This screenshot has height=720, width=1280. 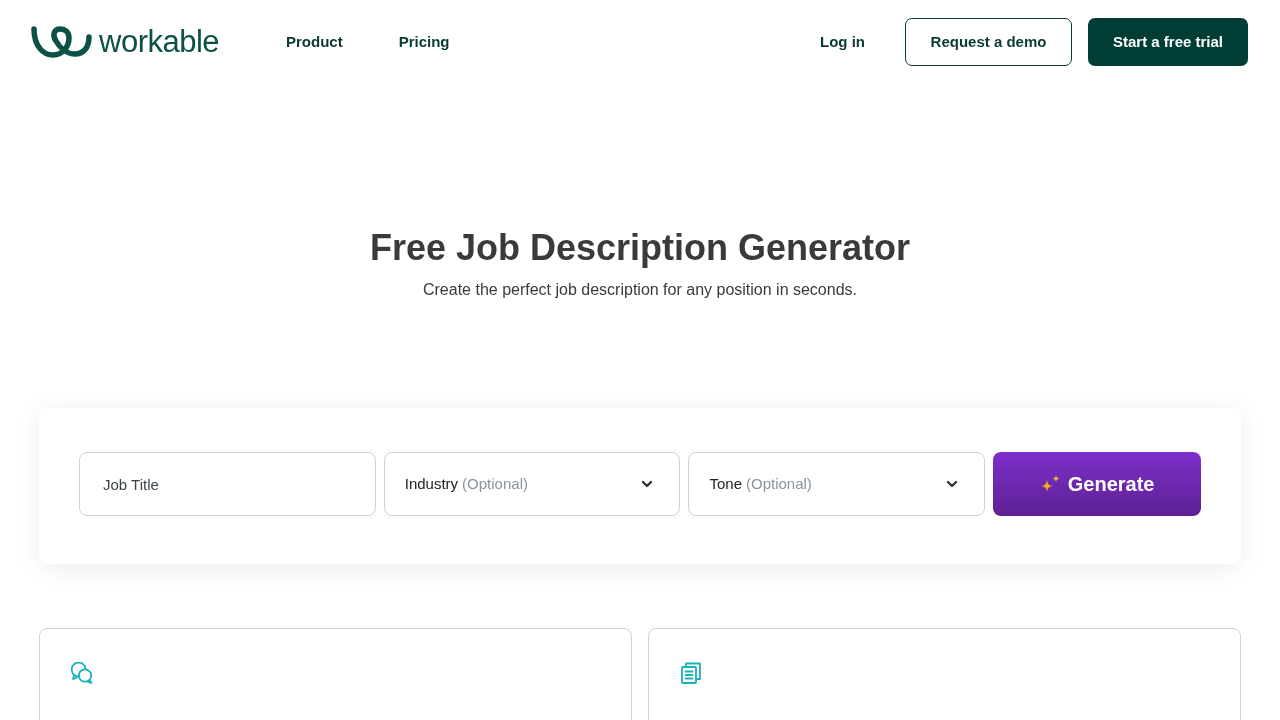 I want to click on logo-wordmark: workable, so click(x=159, y=42).